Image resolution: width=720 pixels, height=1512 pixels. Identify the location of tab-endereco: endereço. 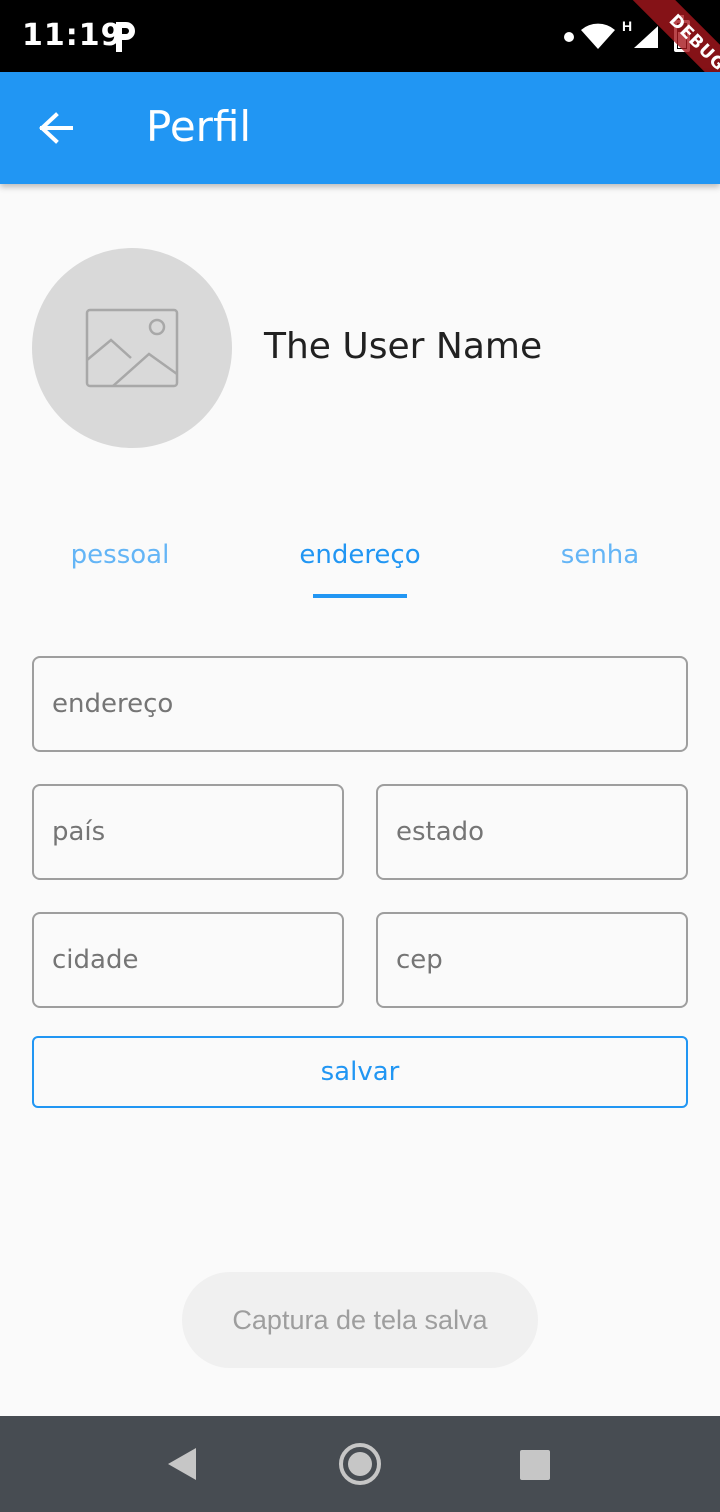
(360, 565).